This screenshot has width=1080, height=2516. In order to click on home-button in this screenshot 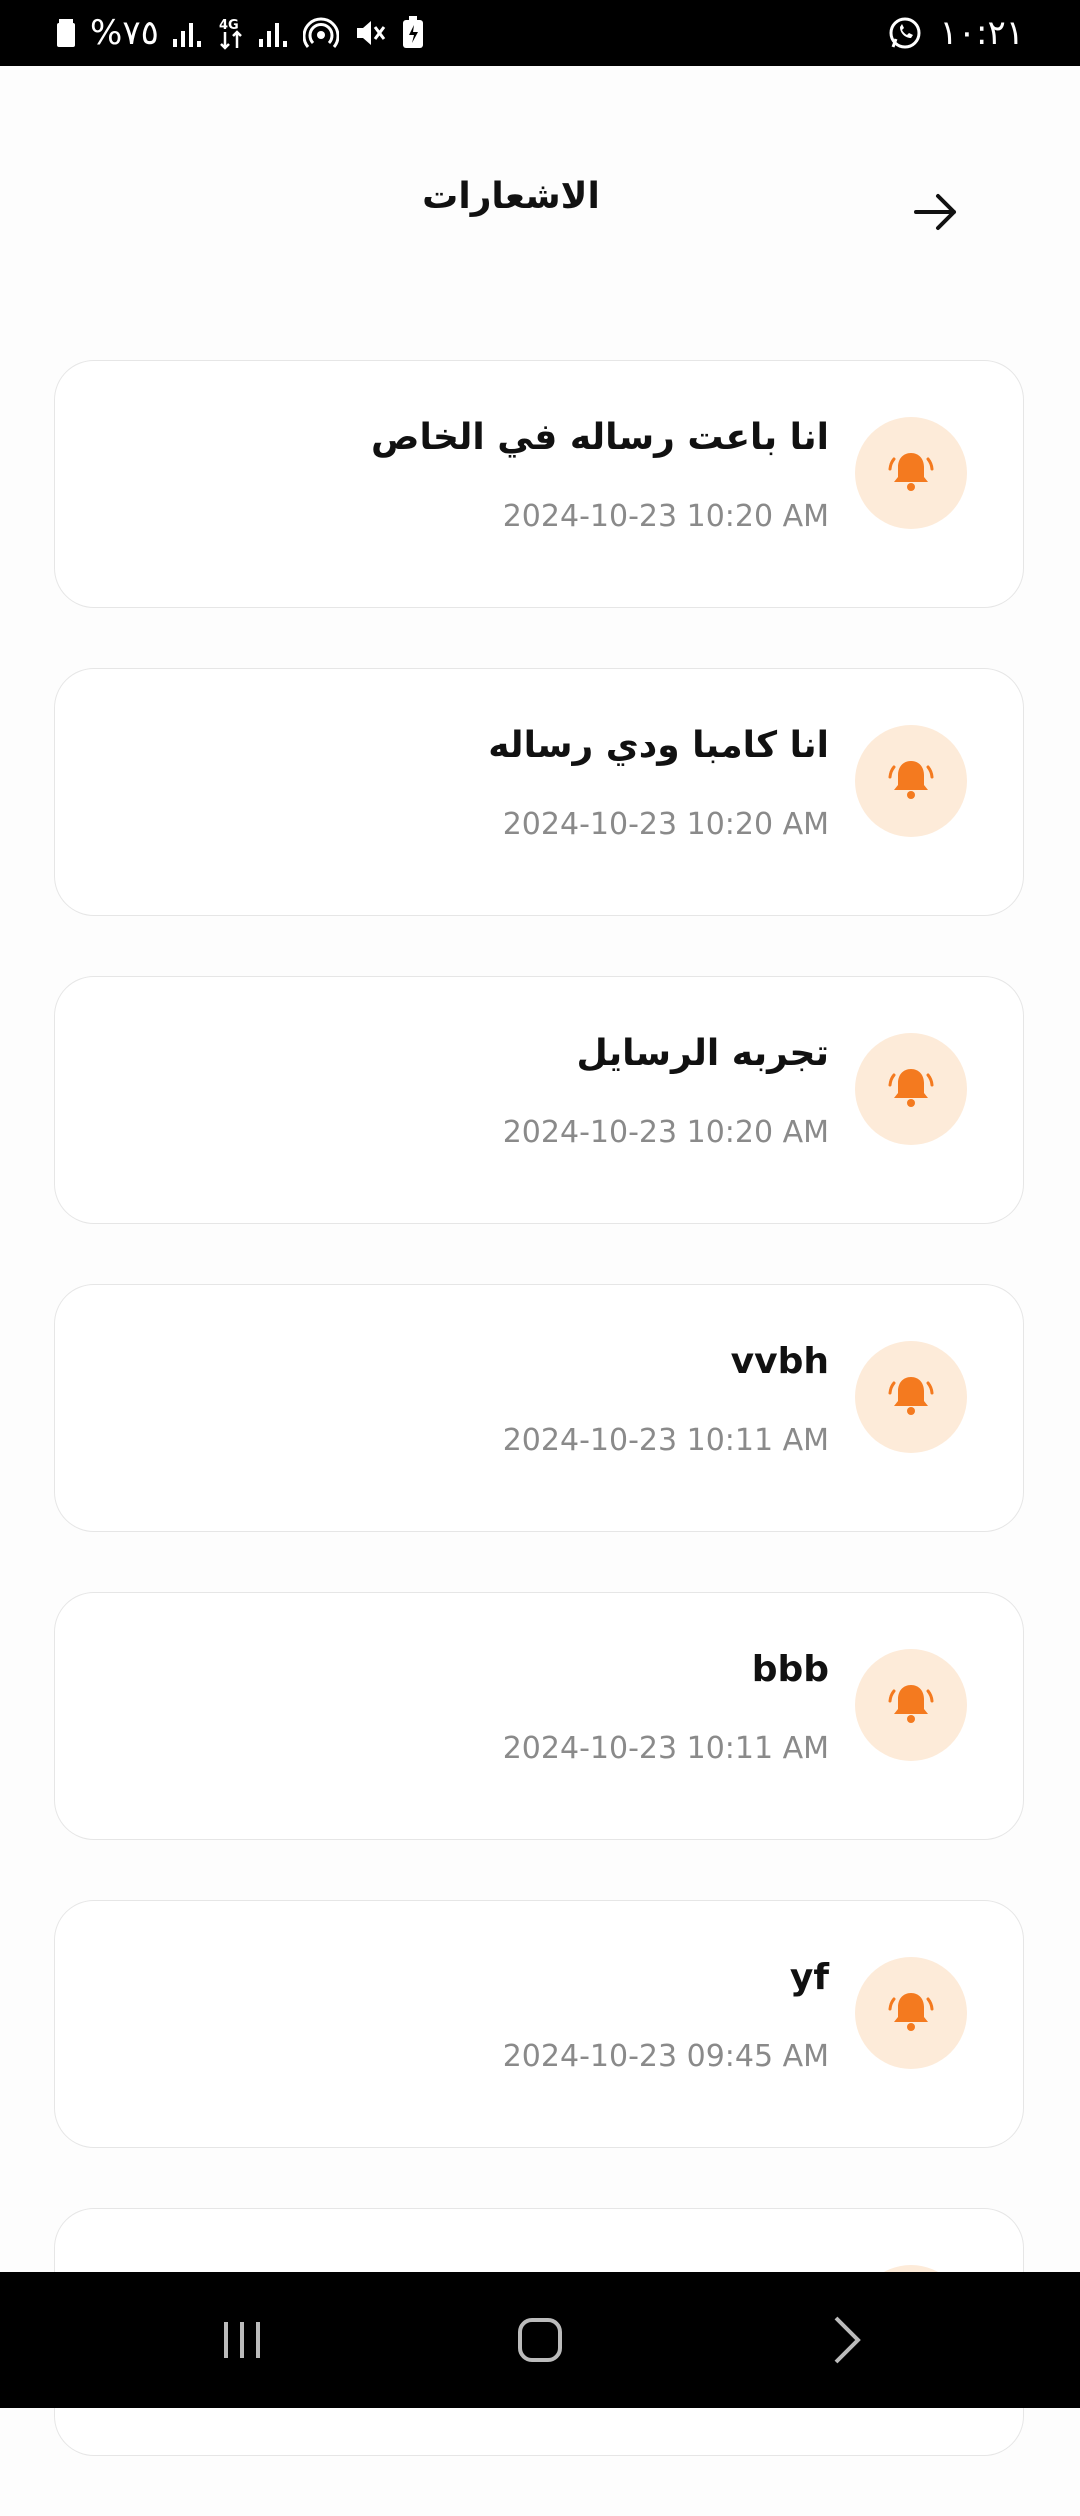, I will do `click(540, 2342)`.